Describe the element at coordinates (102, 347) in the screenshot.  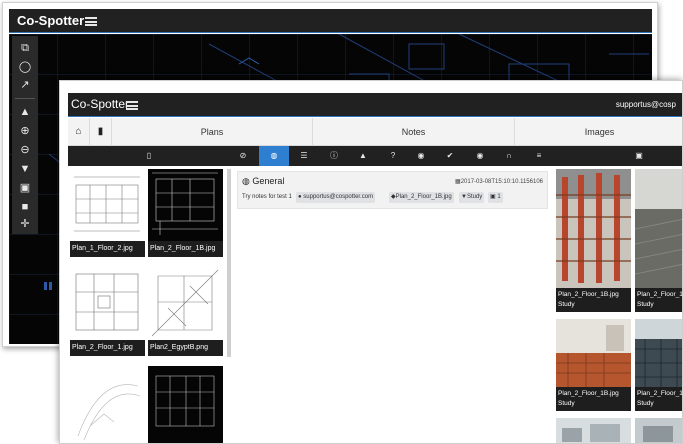
I see `plan-name: Plan_2_Floor_1.jpg` at that location.